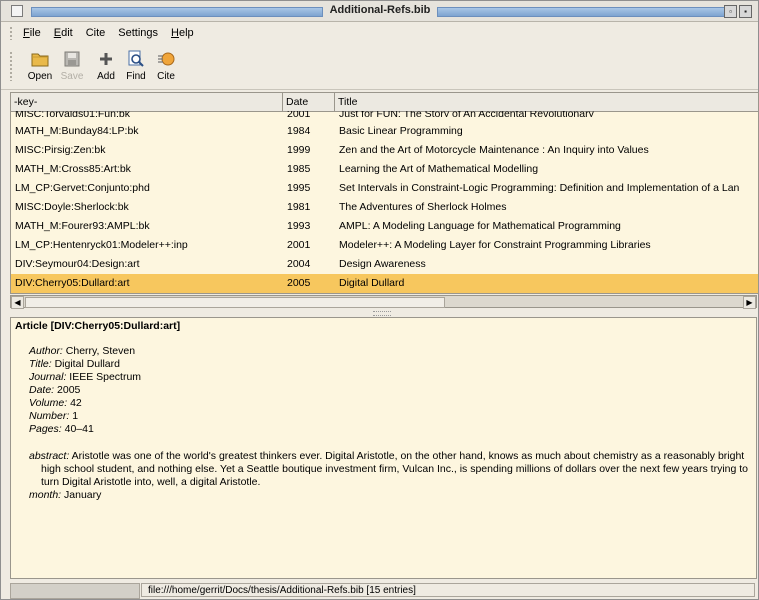 The height and width of the screenshot is (600, 759). I want to click on cell-key: LM_CP:Gervet:Conjunto:phd, so click(82, 188).